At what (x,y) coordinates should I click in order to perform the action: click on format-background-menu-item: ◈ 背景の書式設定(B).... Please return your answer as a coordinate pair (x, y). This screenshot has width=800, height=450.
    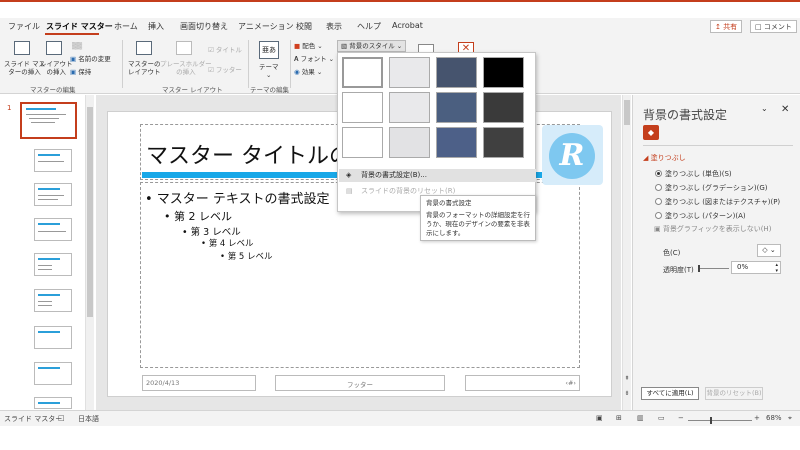
    Looking at the image, I should click on (437, 175).